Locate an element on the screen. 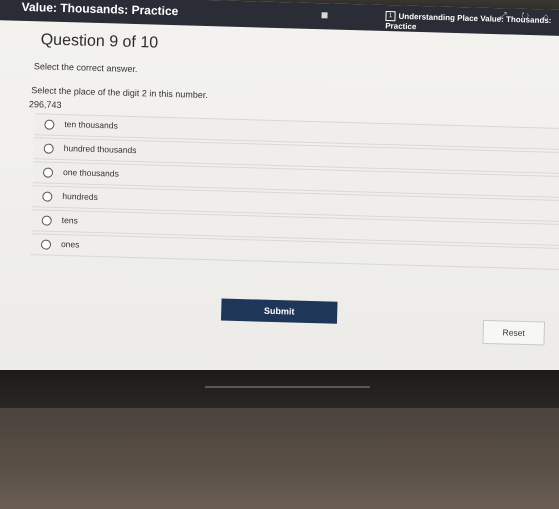  option-label: hundred thousands is located at coordinates (100, 149).